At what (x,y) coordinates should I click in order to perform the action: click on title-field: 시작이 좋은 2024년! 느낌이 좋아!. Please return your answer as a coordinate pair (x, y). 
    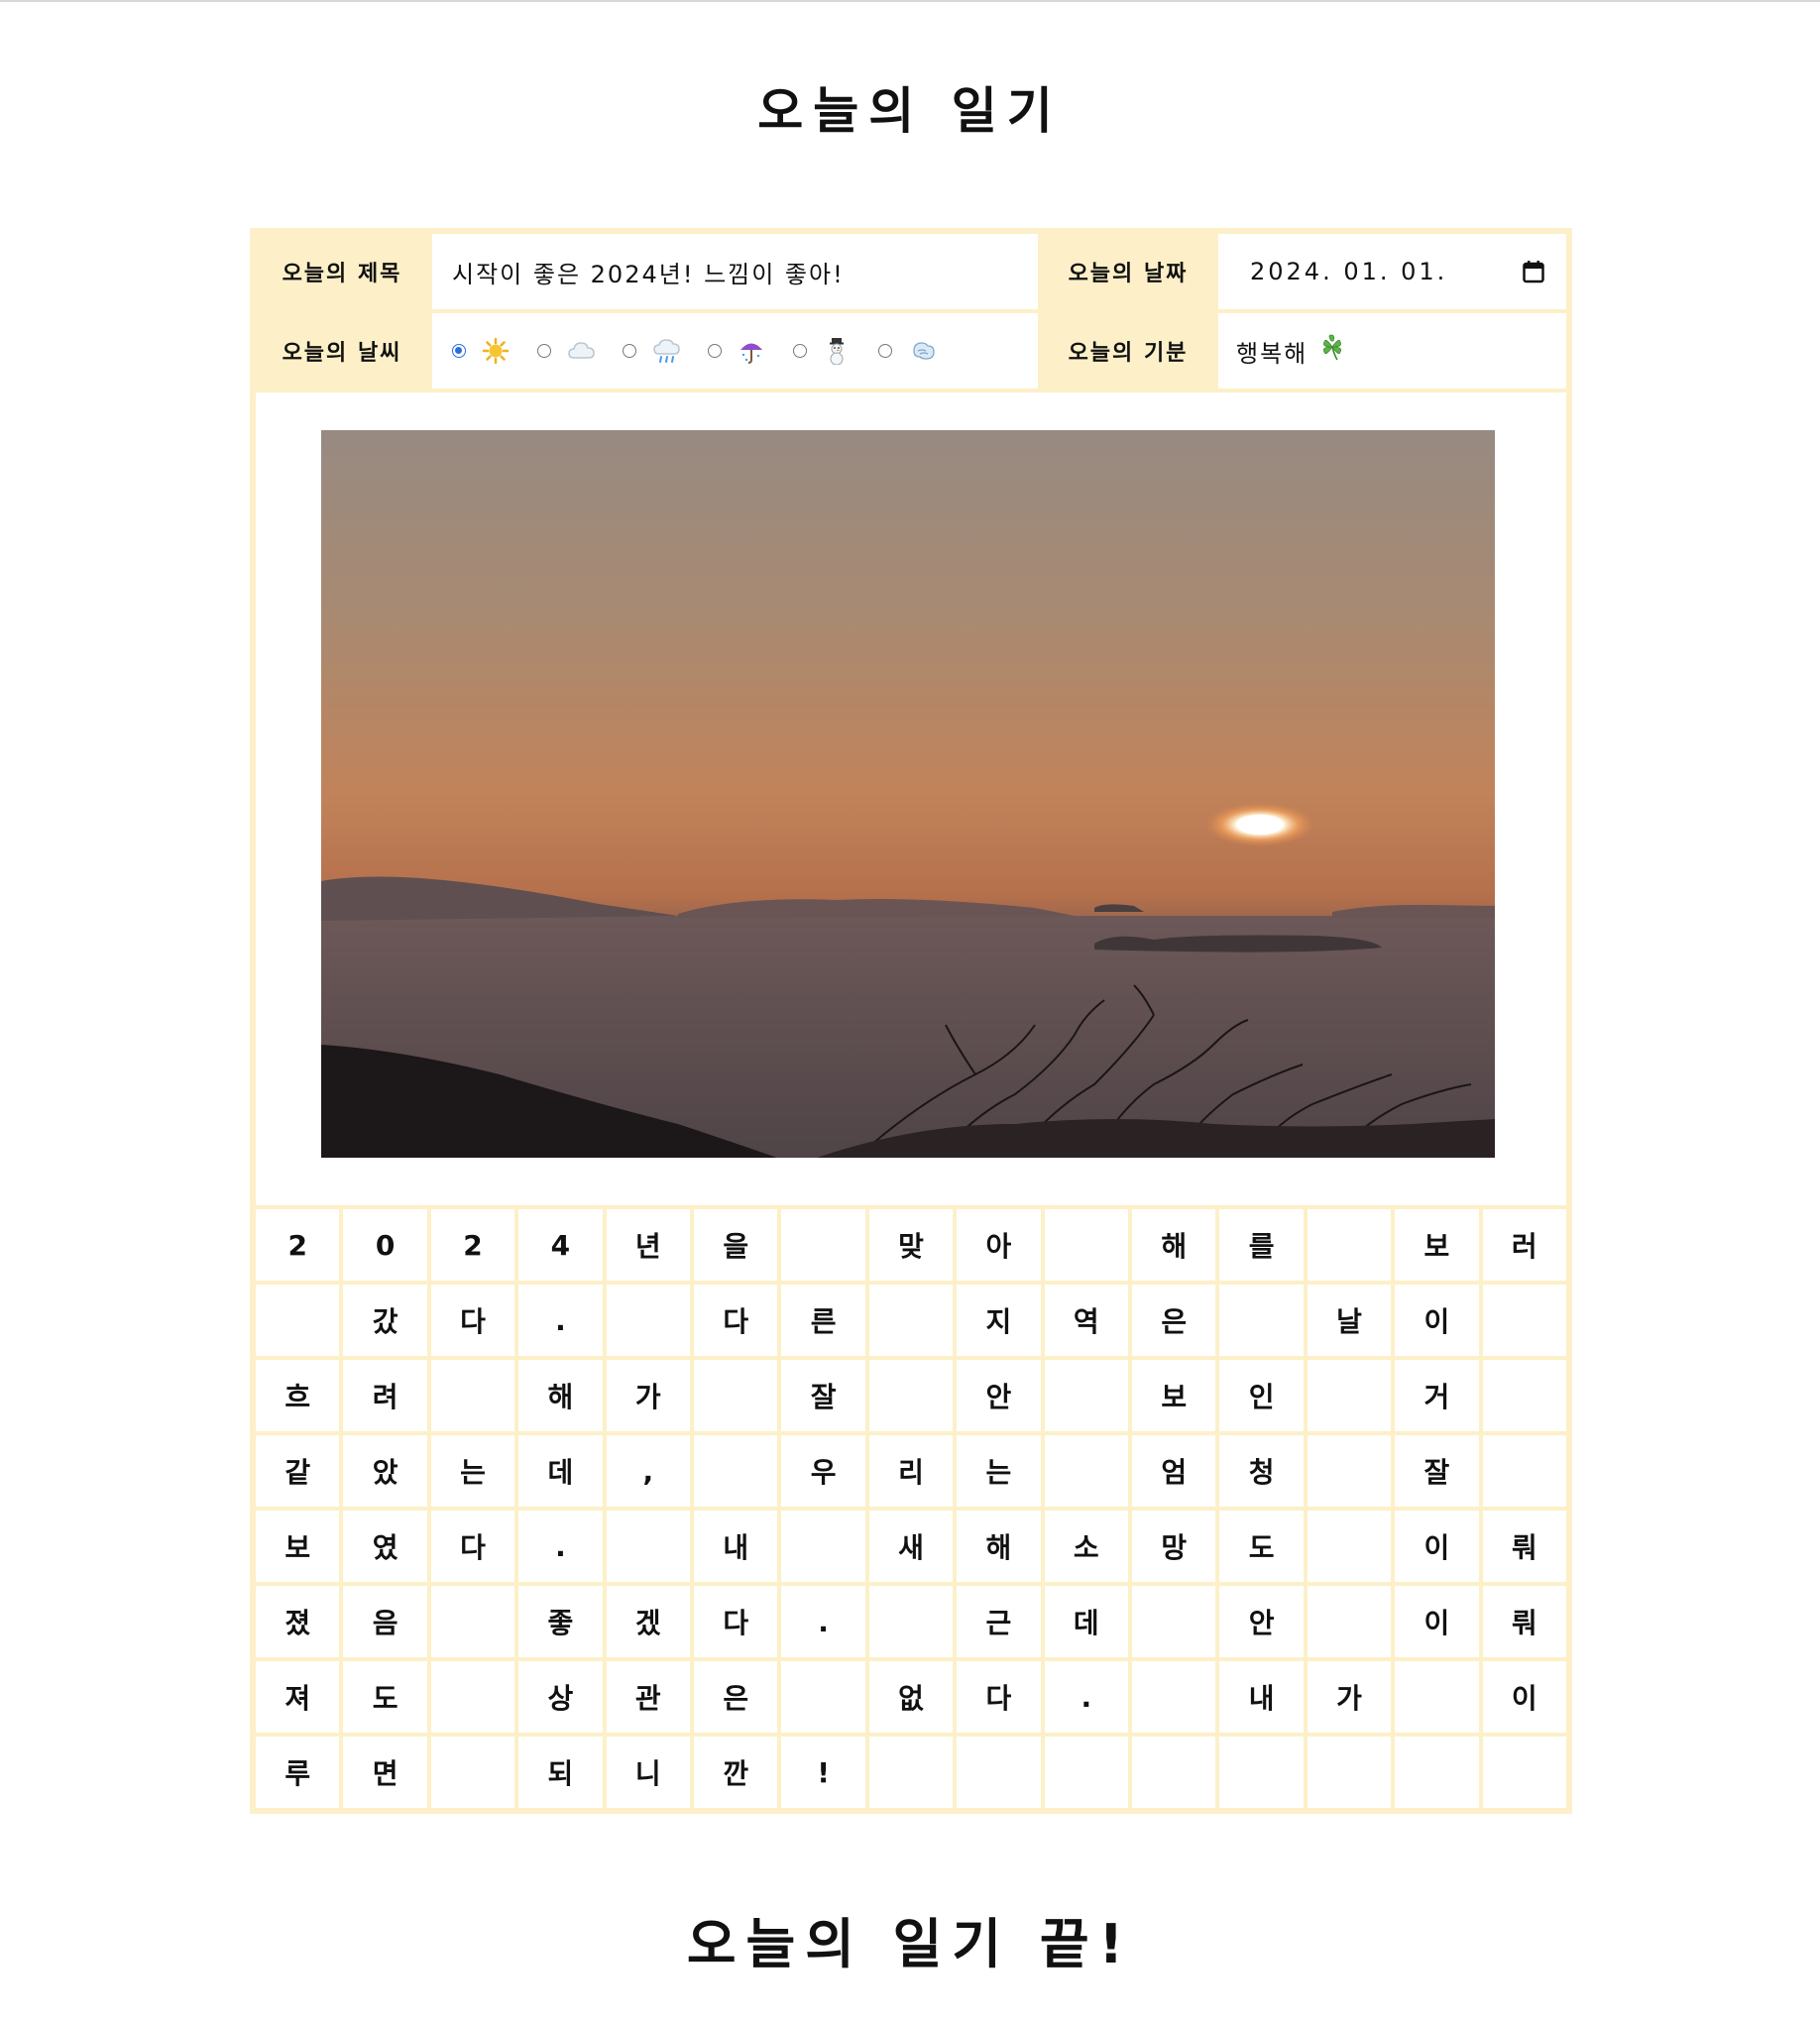
    Looking at the image, I should click on (735, 271).